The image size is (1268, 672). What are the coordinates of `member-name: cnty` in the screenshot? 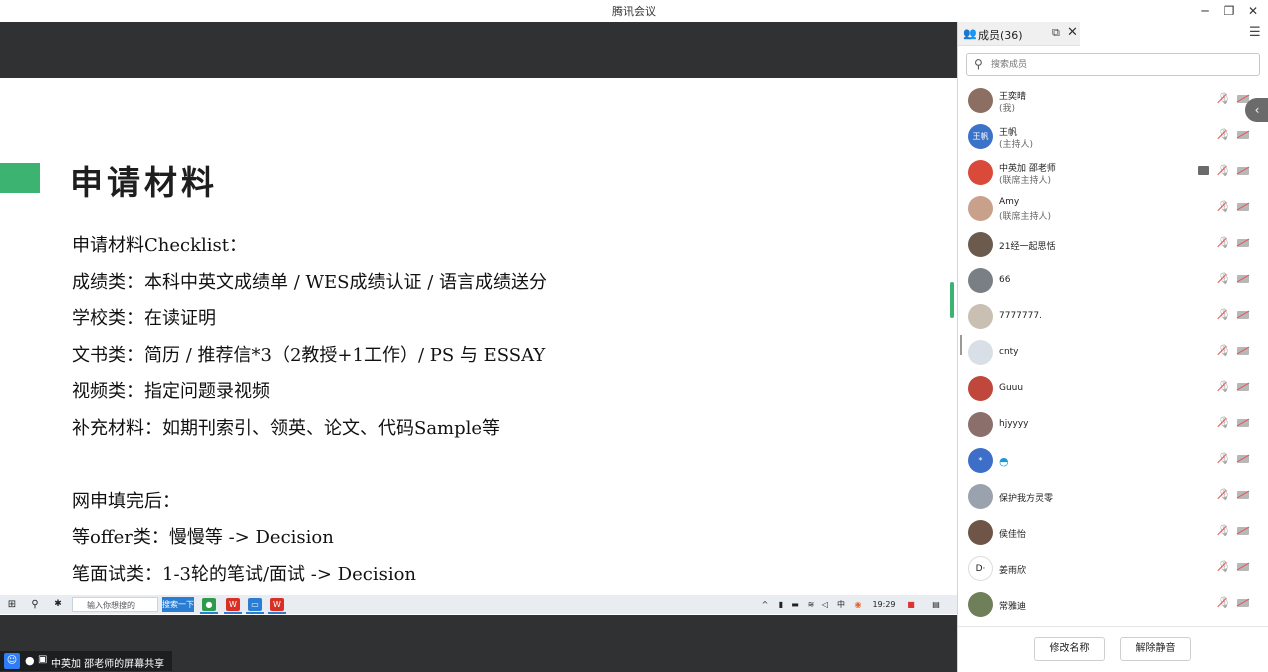 It's located at (1009, 352).